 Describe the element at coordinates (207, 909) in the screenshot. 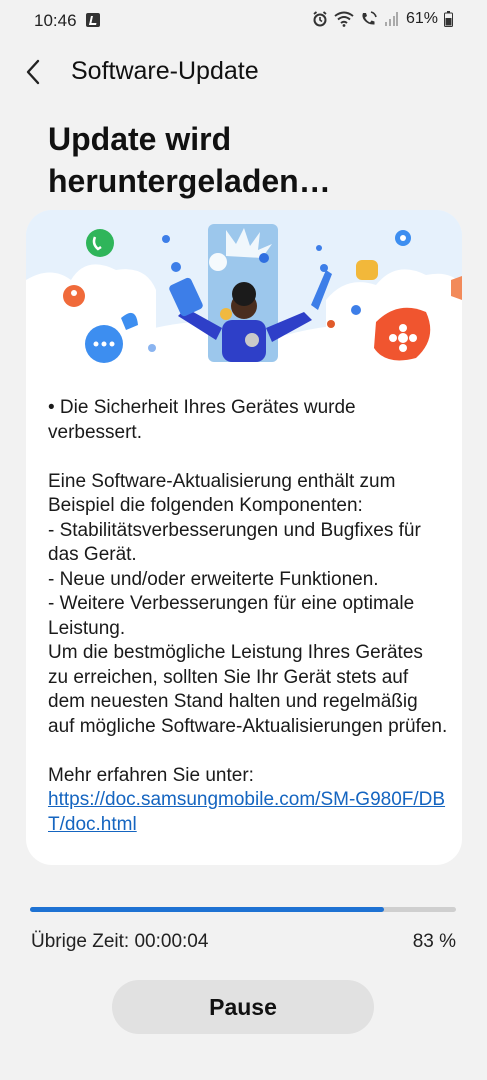

I see `download-progress-fill` at that location.